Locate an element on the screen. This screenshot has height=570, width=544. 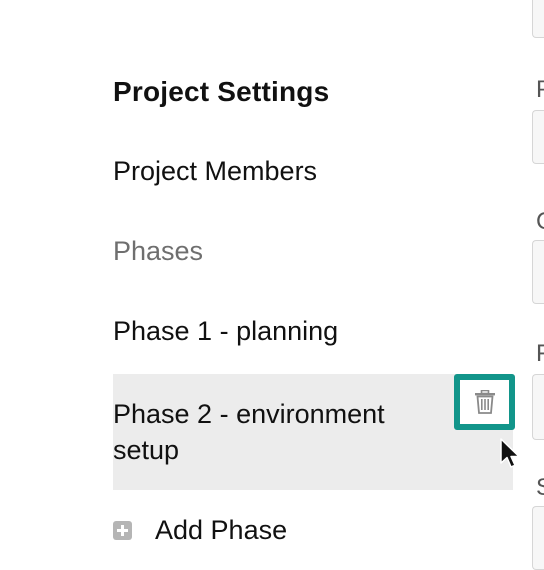
form-panel-edge: P C F S is located at coordinates (537, 285).